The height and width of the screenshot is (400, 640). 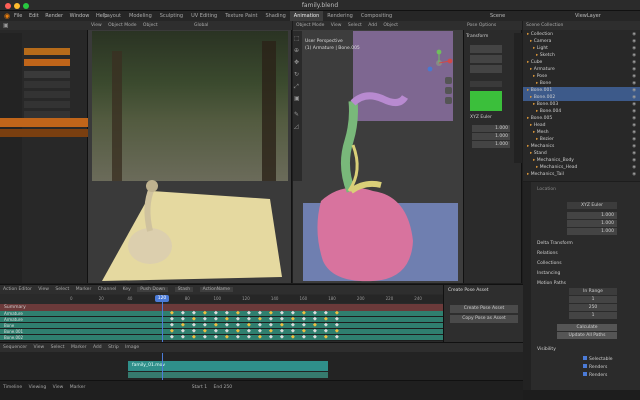 I want to click on outliner-row: ▸ Pose ◉, so click(x=581, y=76).